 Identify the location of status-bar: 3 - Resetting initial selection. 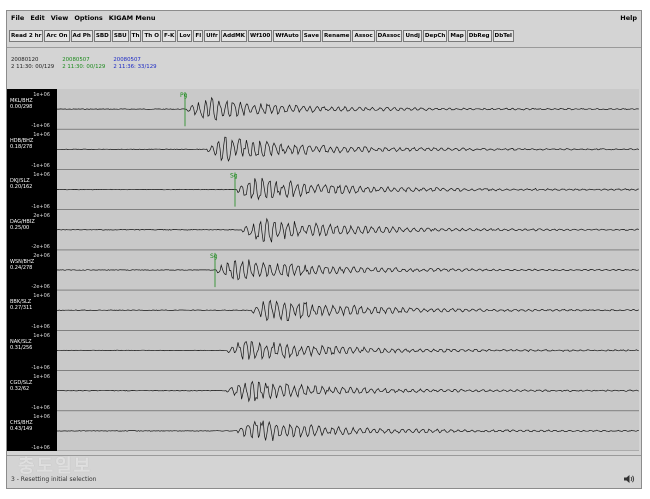
(324, 479).